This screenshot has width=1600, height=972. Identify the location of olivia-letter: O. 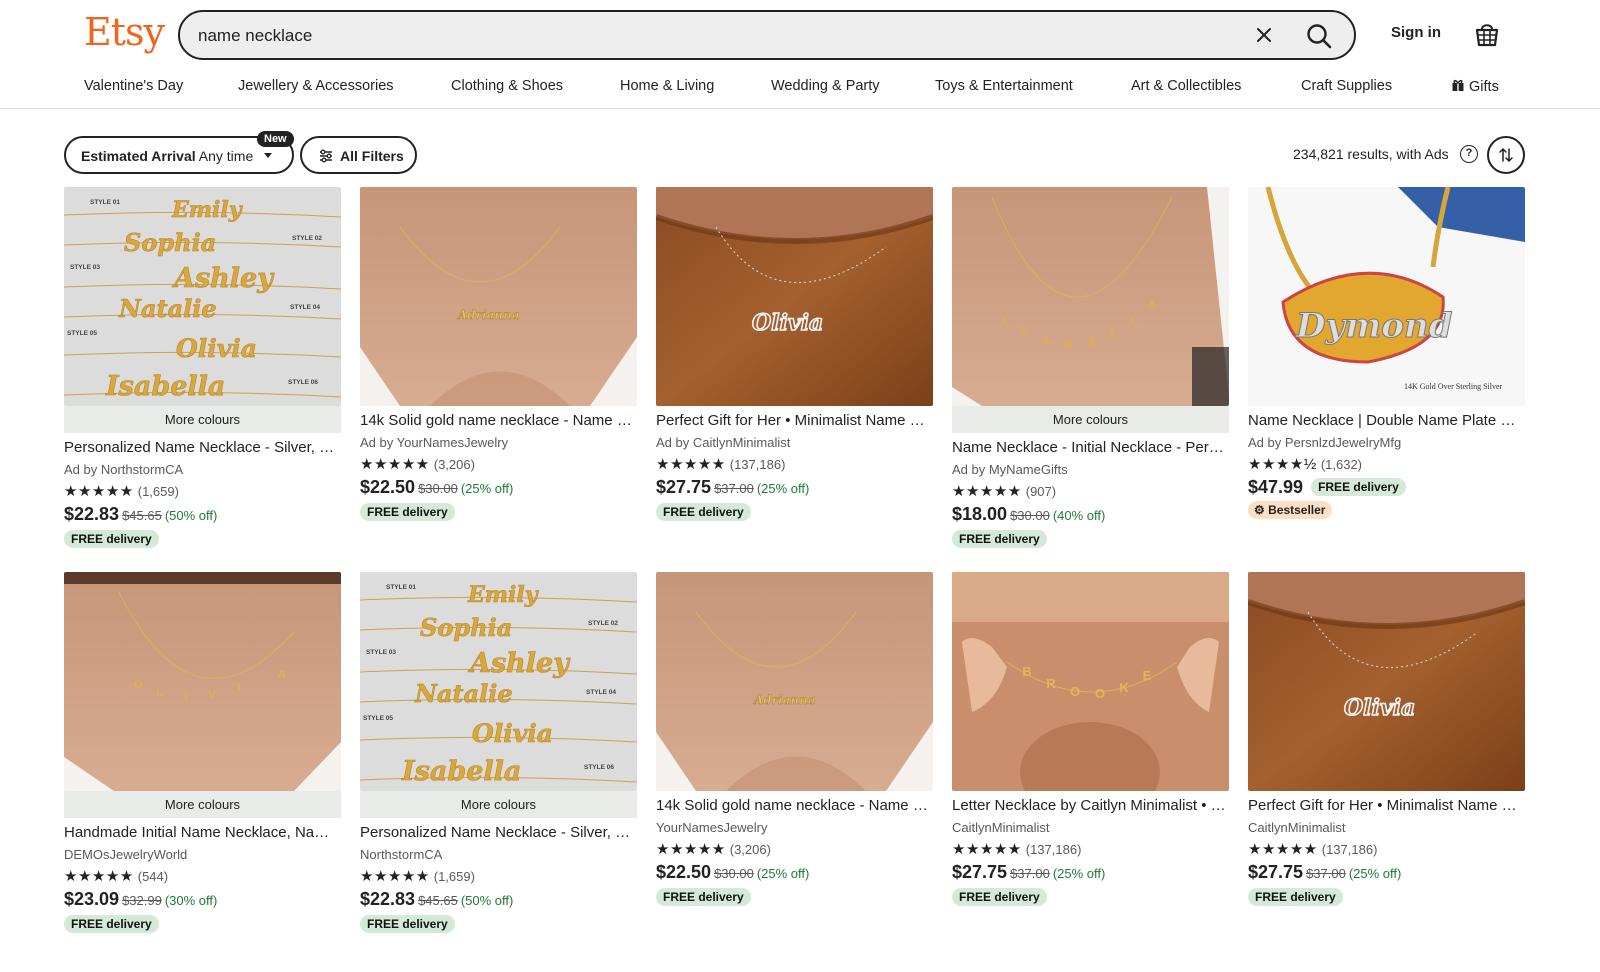
(138, 685).